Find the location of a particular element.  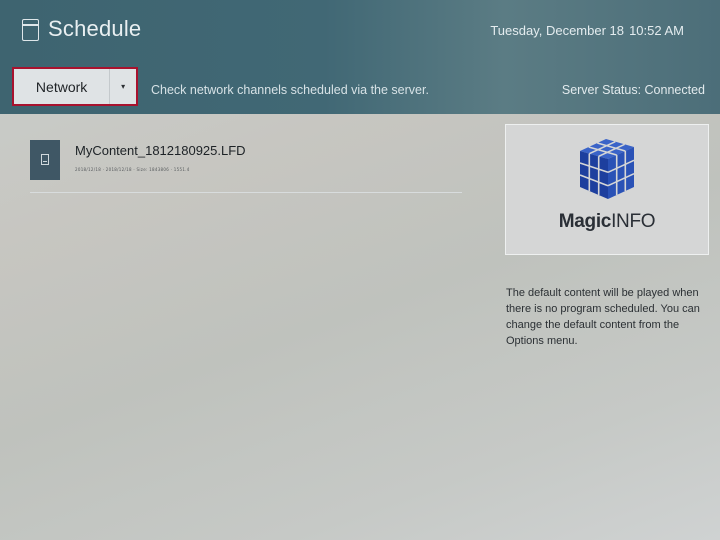

magicinfo-logo-text: MagicINFO is located at coordinates (607, 221).